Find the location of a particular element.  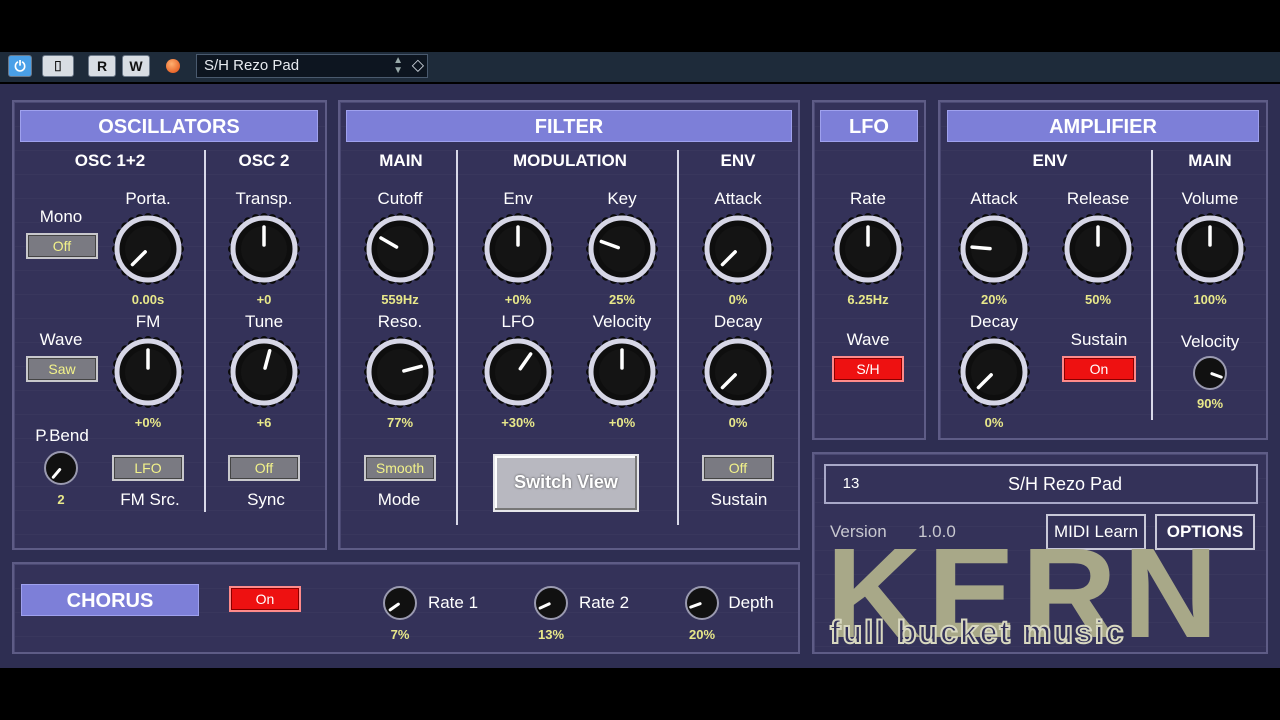

logo-subtitle: full bucket music is located at coordinates (977, 630).